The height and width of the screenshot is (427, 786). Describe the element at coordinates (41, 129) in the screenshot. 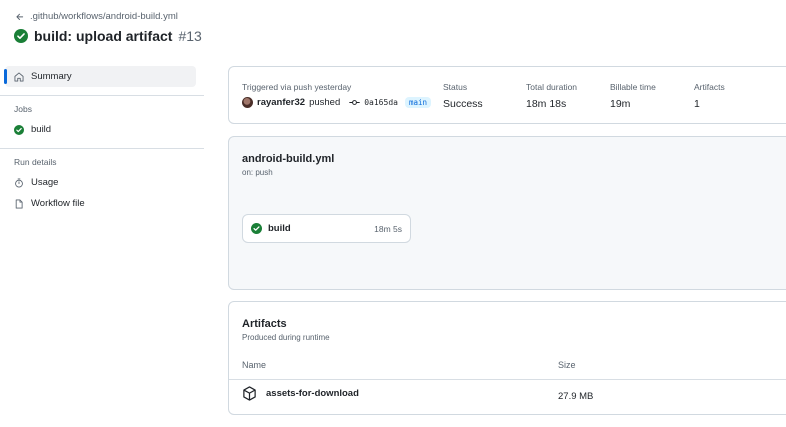

I see `sidebar-item-label: build` at that location.